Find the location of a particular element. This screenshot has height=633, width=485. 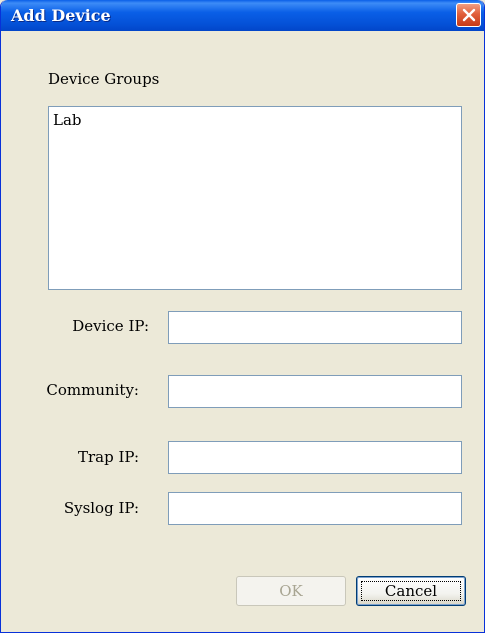

ok-button-label: OK is located at coordinates (291, 591).